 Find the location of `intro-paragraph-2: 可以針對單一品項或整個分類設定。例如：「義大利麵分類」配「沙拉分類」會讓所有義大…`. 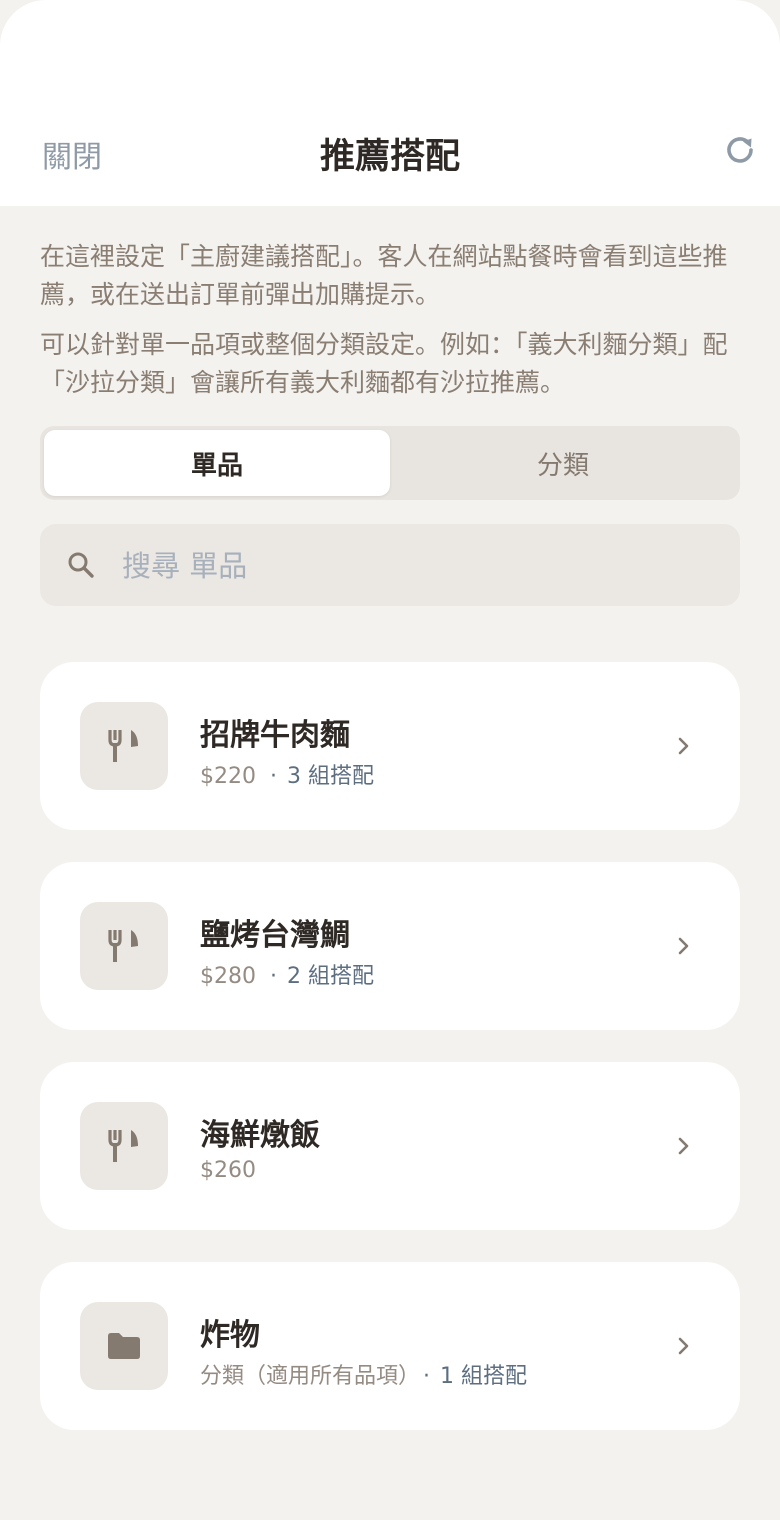

intro-paragraph-2: 可以針對單一品項或整個分類設定。例如：「義大利麵分類」配「沙拉分類」會讓所有義大… is located at coordinates (384, 363).